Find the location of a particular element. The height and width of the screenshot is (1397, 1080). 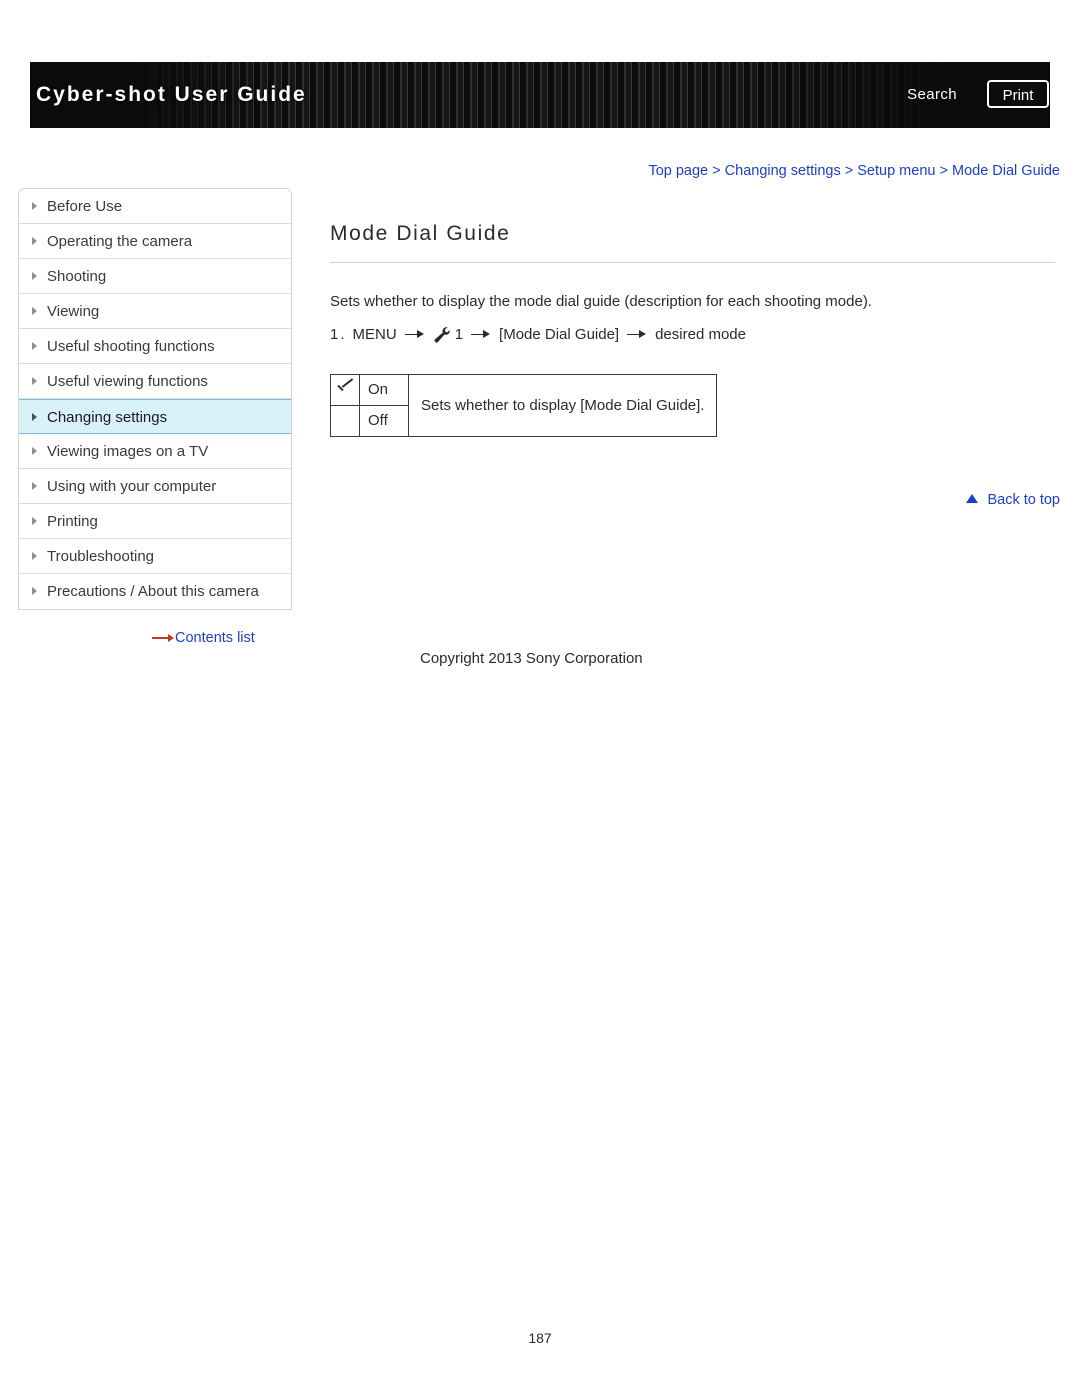

option-check-on is located at coordinates (345, 389).